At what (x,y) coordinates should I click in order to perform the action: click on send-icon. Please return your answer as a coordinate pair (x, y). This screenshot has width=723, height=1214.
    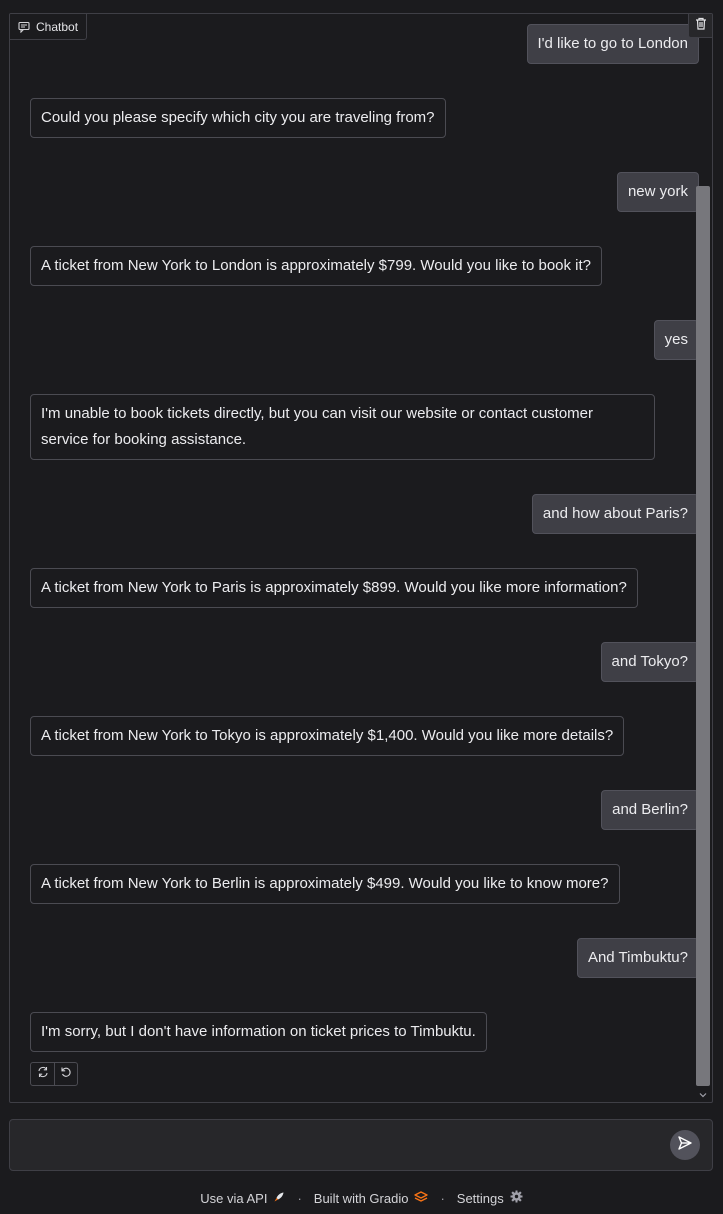
    Looking at the image, I should click on (685, 1145).